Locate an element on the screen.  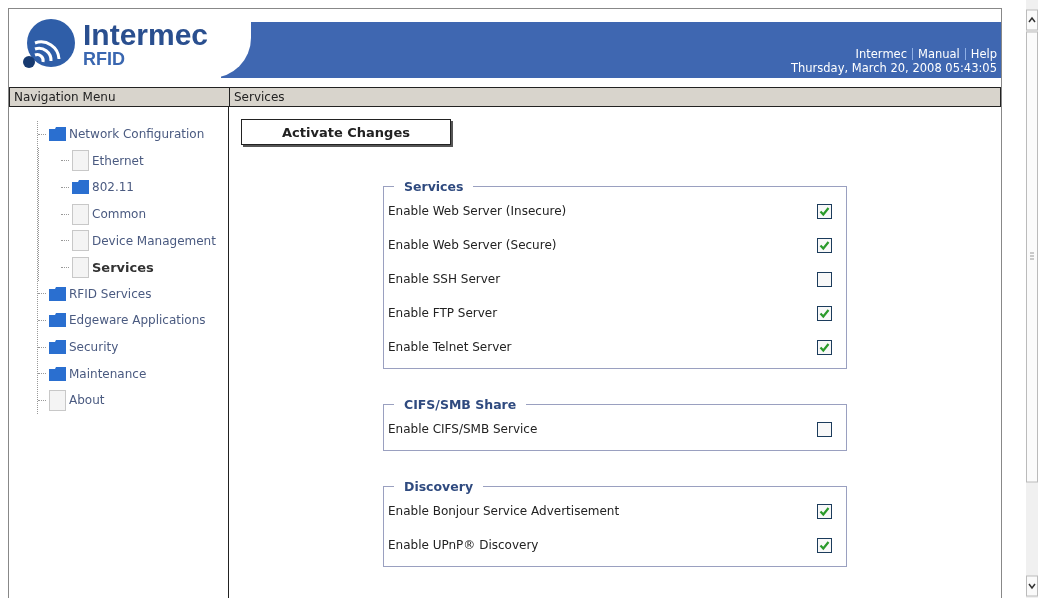
brand-subtitle: RFID is located at coordinates (104, 58).